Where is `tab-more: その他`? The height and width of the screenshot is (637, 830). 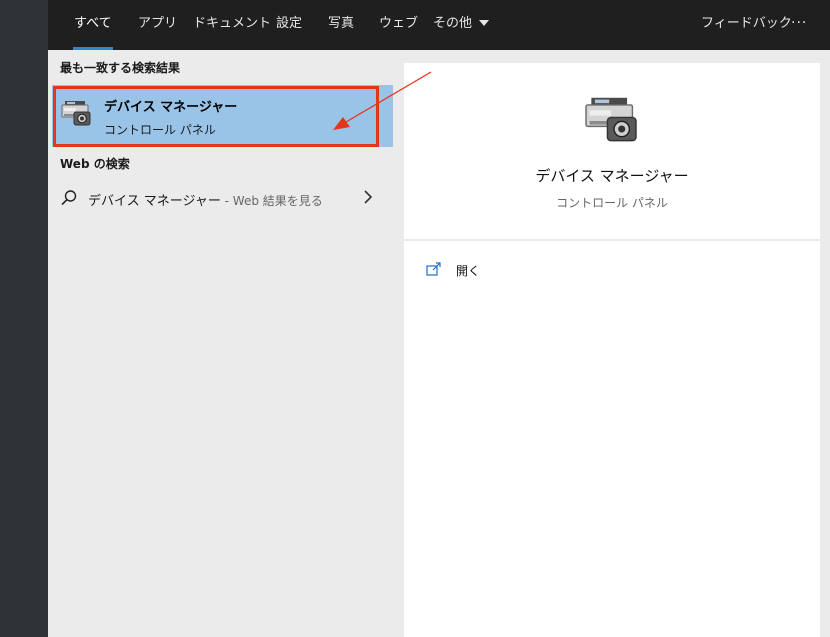
tab-more: その他 is located at coordinates (461, 25).